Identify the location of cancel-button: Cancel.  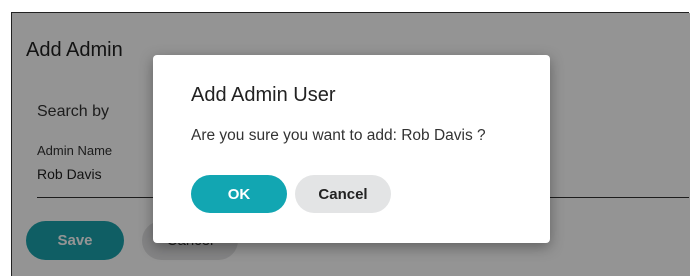
(343, 194).